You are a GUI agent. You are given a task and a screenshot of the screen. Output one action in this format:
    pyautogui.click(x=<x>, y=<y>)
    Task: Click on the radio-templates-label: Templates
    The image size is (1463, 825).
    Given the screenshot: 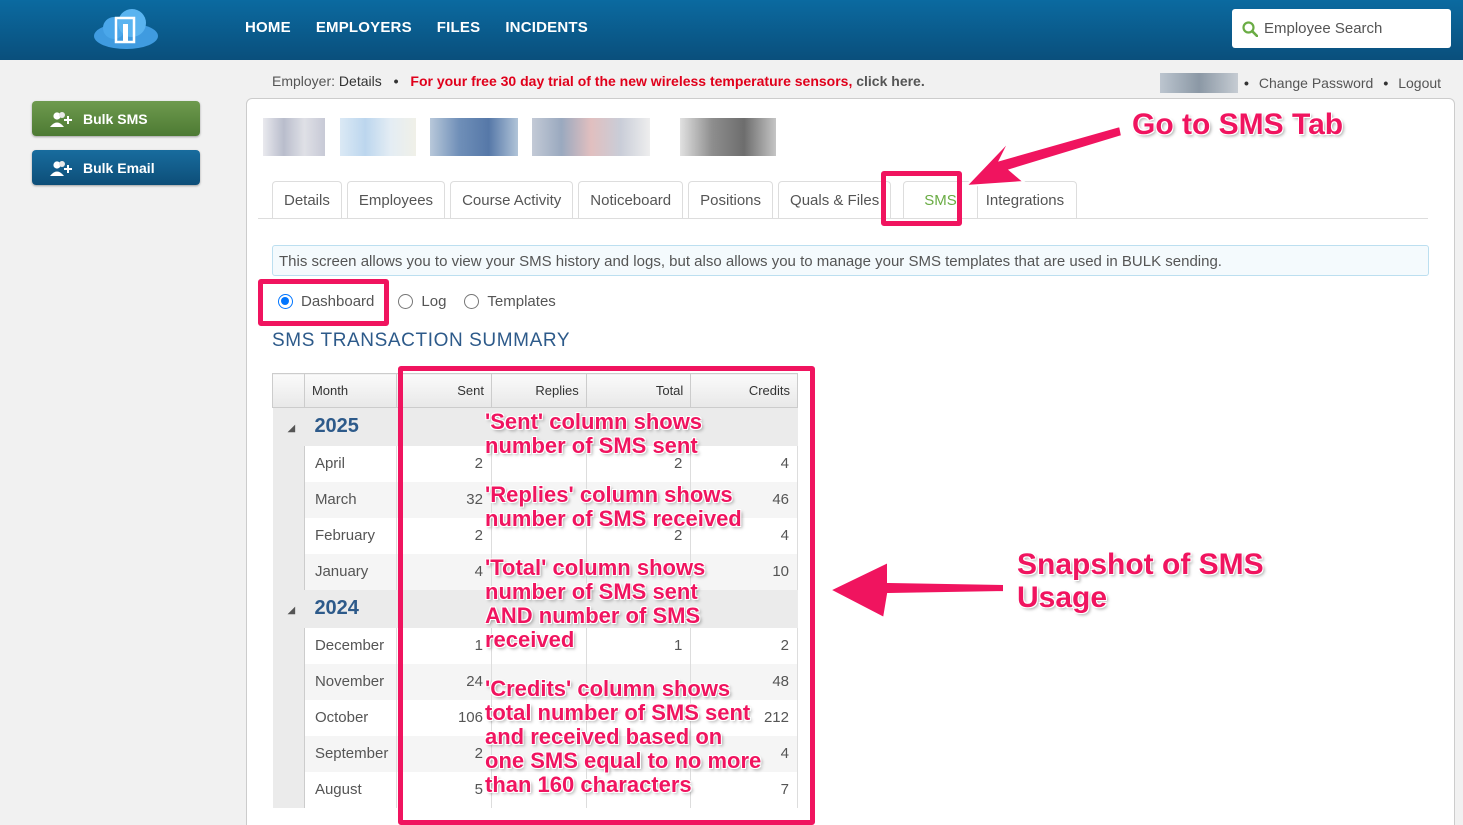 What is the action you would take?
    pyautogui.click(x=521, y=301)
    